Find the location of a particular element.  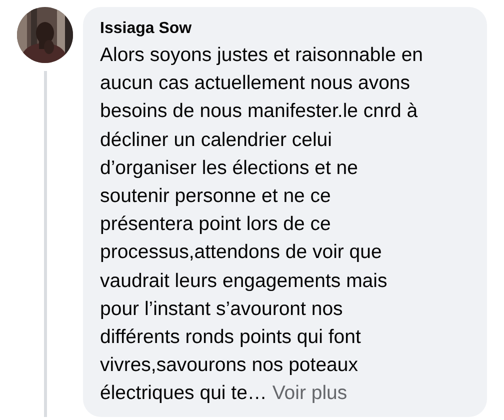

see-more-link: Voir plus is located at coordinates (310, 393).